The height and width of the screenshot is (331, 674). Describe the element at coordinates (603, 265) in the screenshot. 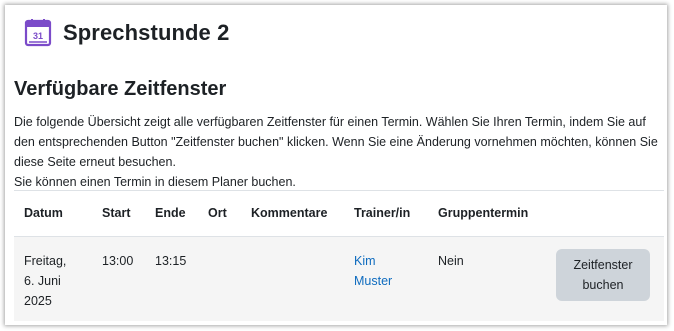

I see `book-button-label-line1: Zeitfenster` at that location.